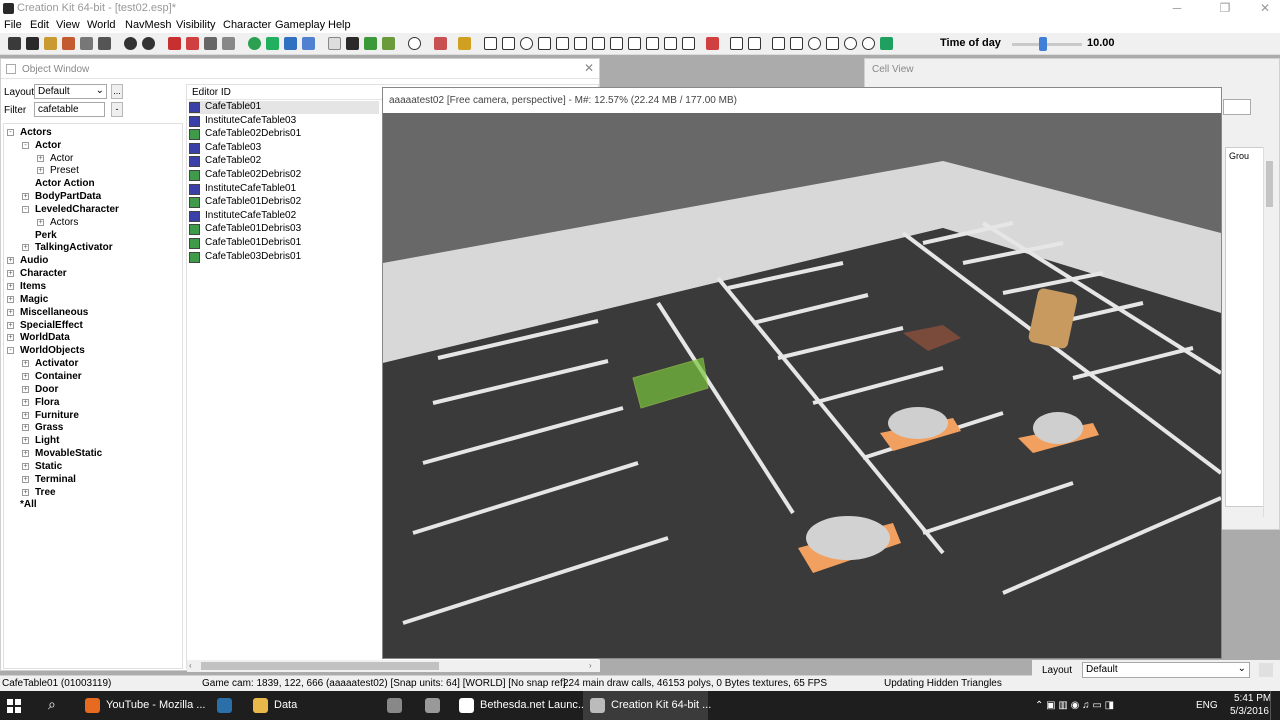 The image size is (1280, 720). Describe the element at coordinates (284, 107) in the screenshot. I see `table-row: CafeTable01` at that location.